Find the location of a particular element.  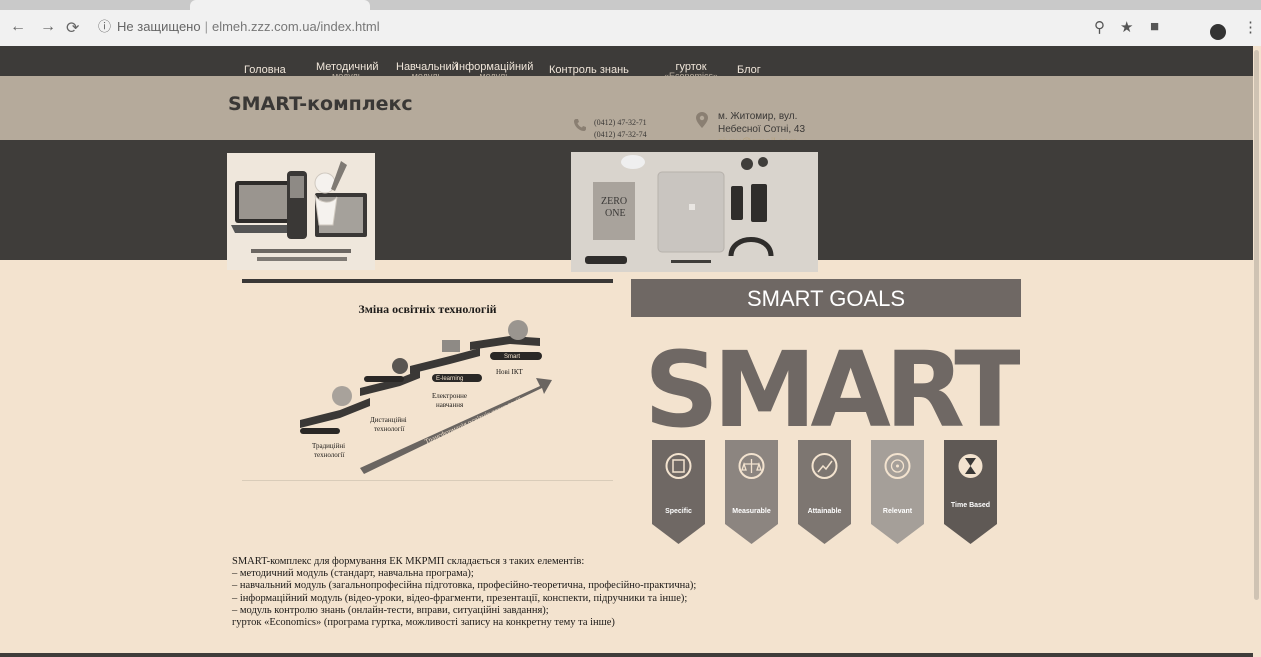

goal-card-relevant: Relevant is located at coordinates (897, 492).